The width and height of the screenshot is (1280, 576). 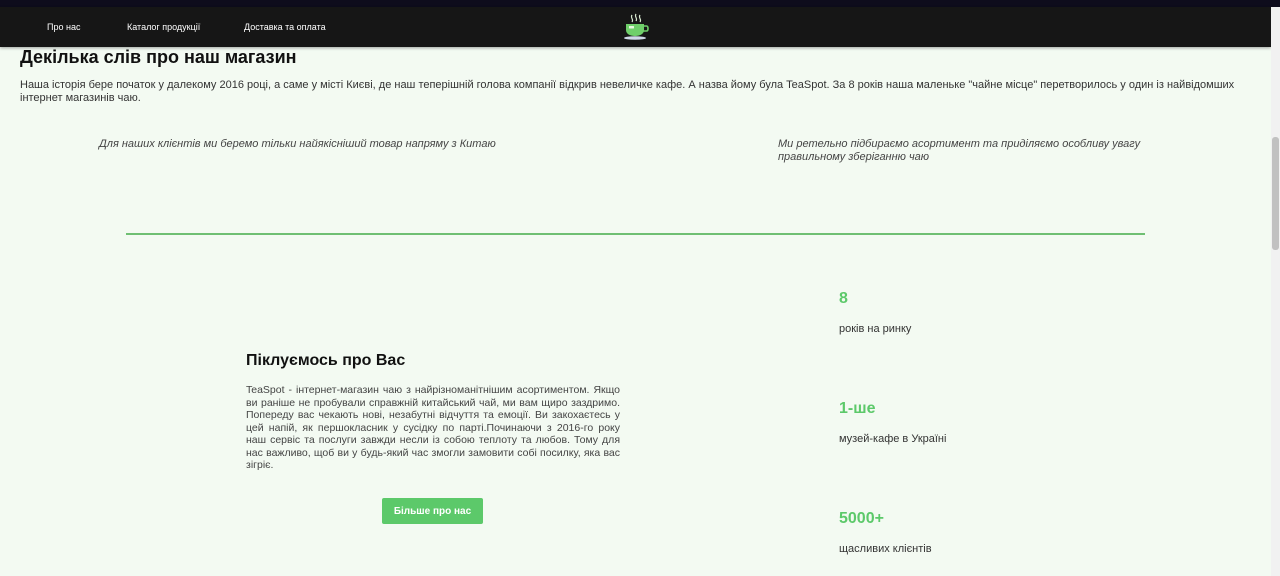 I want to click on page-scrollbar, so click(x=1275, y=291).